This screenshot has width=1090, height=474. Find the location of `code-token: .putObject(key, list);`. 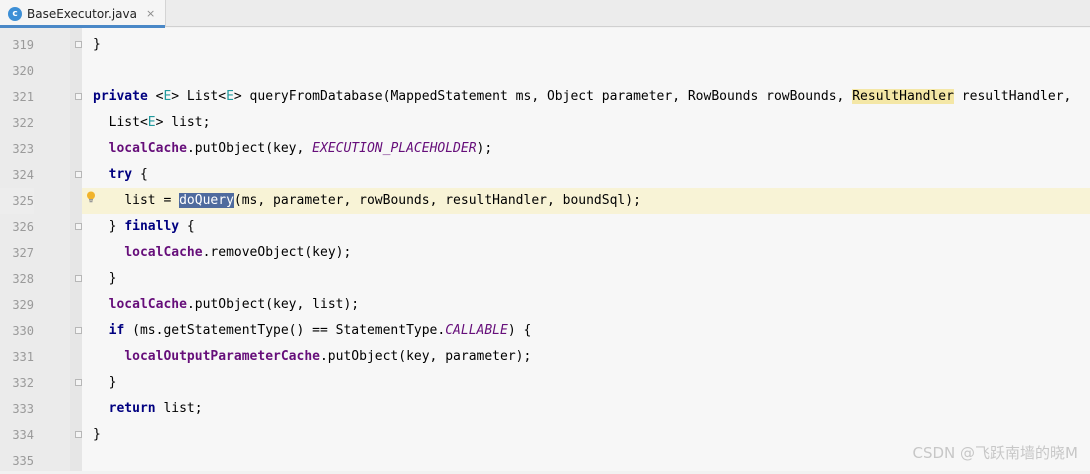

code-token: .putObject(key, list); is located at coordinates (273, 304).